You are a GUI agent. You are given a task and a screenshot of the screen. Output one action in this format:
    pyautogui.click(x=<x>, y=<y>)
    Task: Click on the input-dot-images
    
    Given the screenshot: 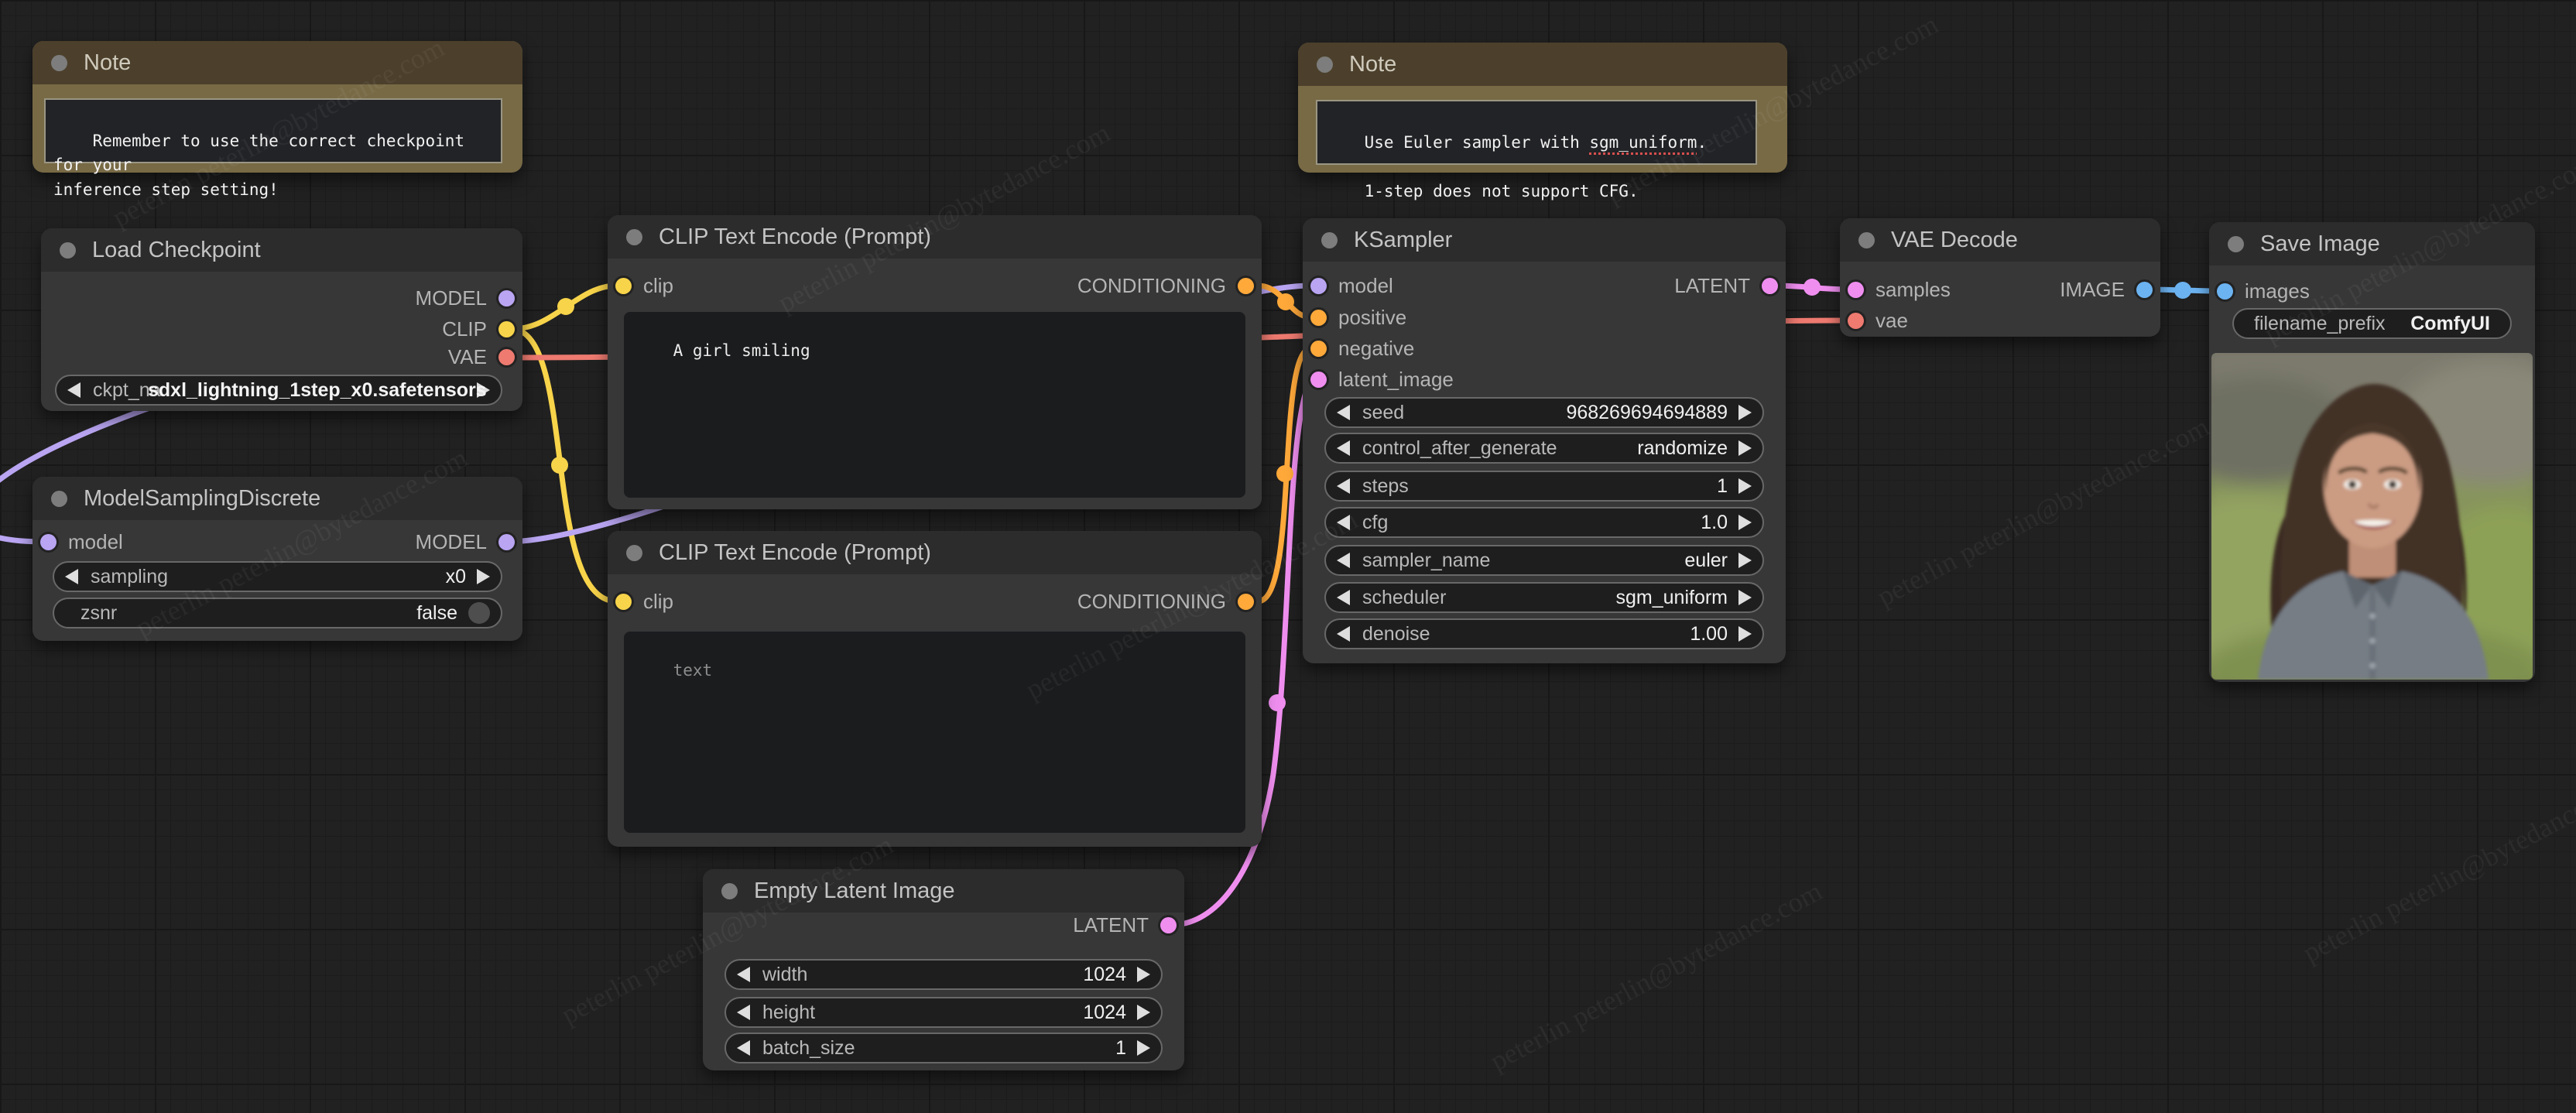 What is the action you would take?
    pyautogui.click(x=2225, y=291)
    